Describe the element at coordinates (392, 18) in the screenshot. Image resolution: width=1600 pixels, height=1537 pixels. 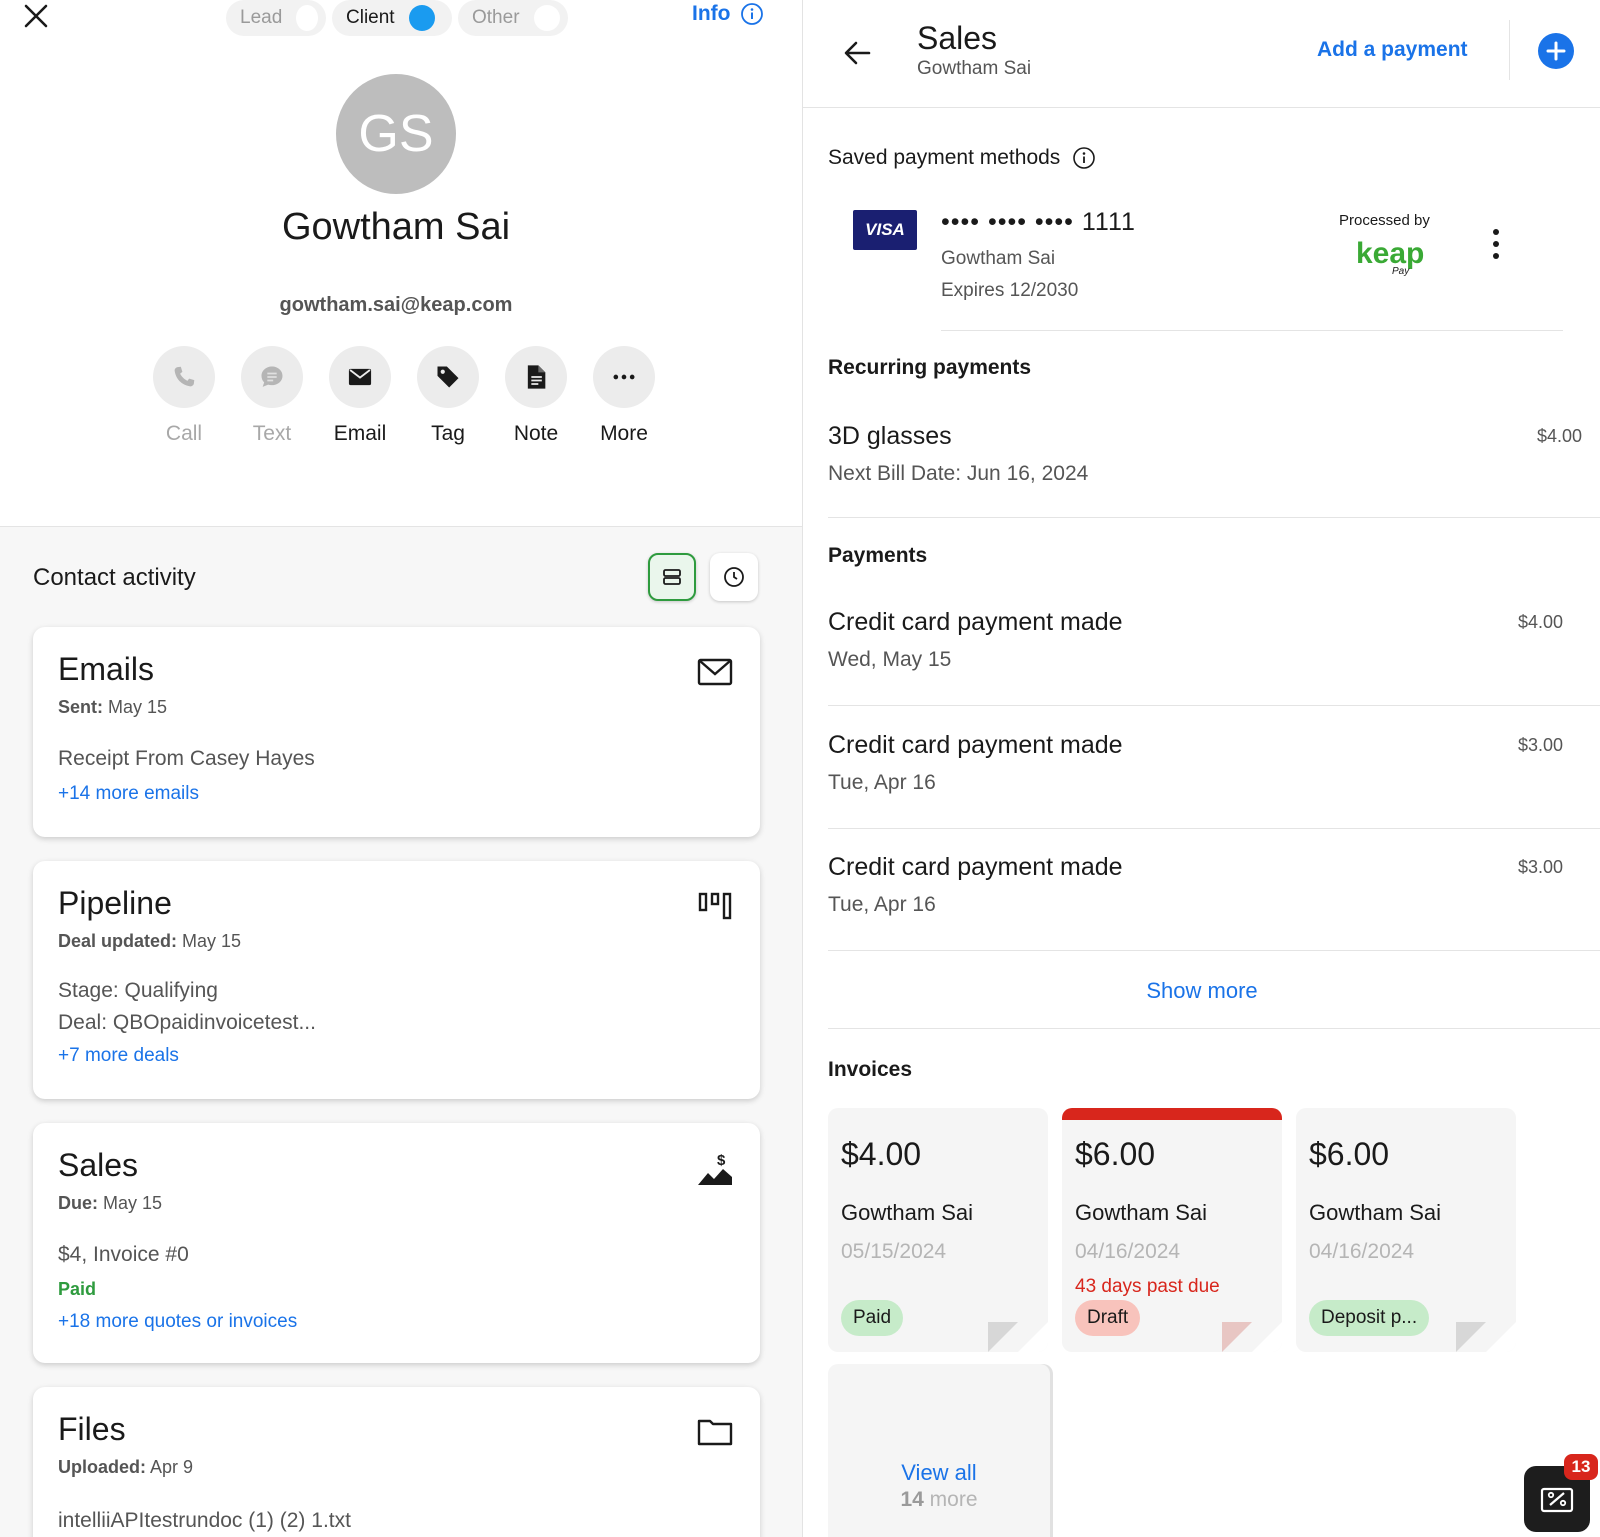
I see `status-option-client: Client` at that location.